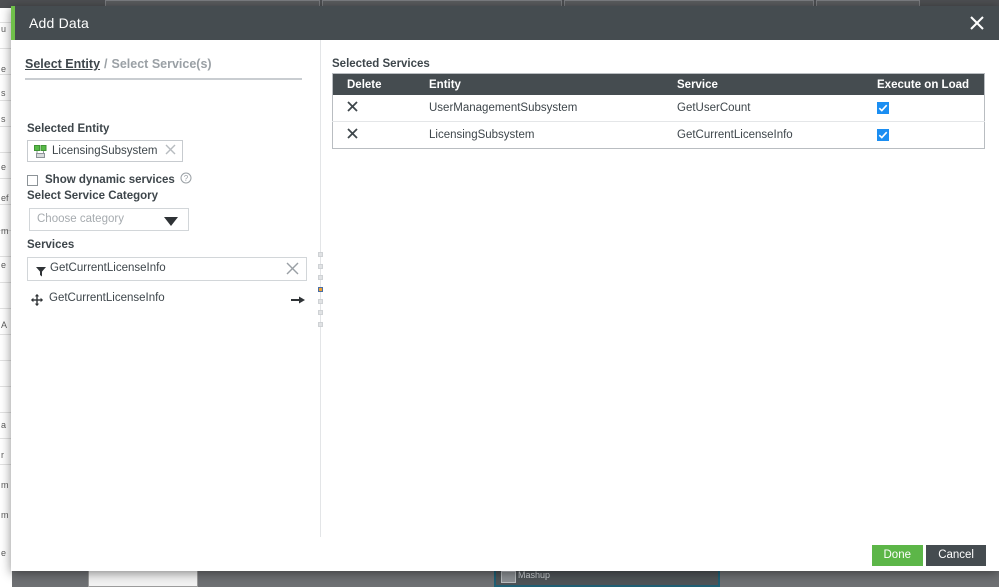 The height and width of the screenshot is (587, 999). What do you see at coordinates (534, 575) in the screenshot?
I see `background-card-label: Mashup` at bounding box center [534, 575].